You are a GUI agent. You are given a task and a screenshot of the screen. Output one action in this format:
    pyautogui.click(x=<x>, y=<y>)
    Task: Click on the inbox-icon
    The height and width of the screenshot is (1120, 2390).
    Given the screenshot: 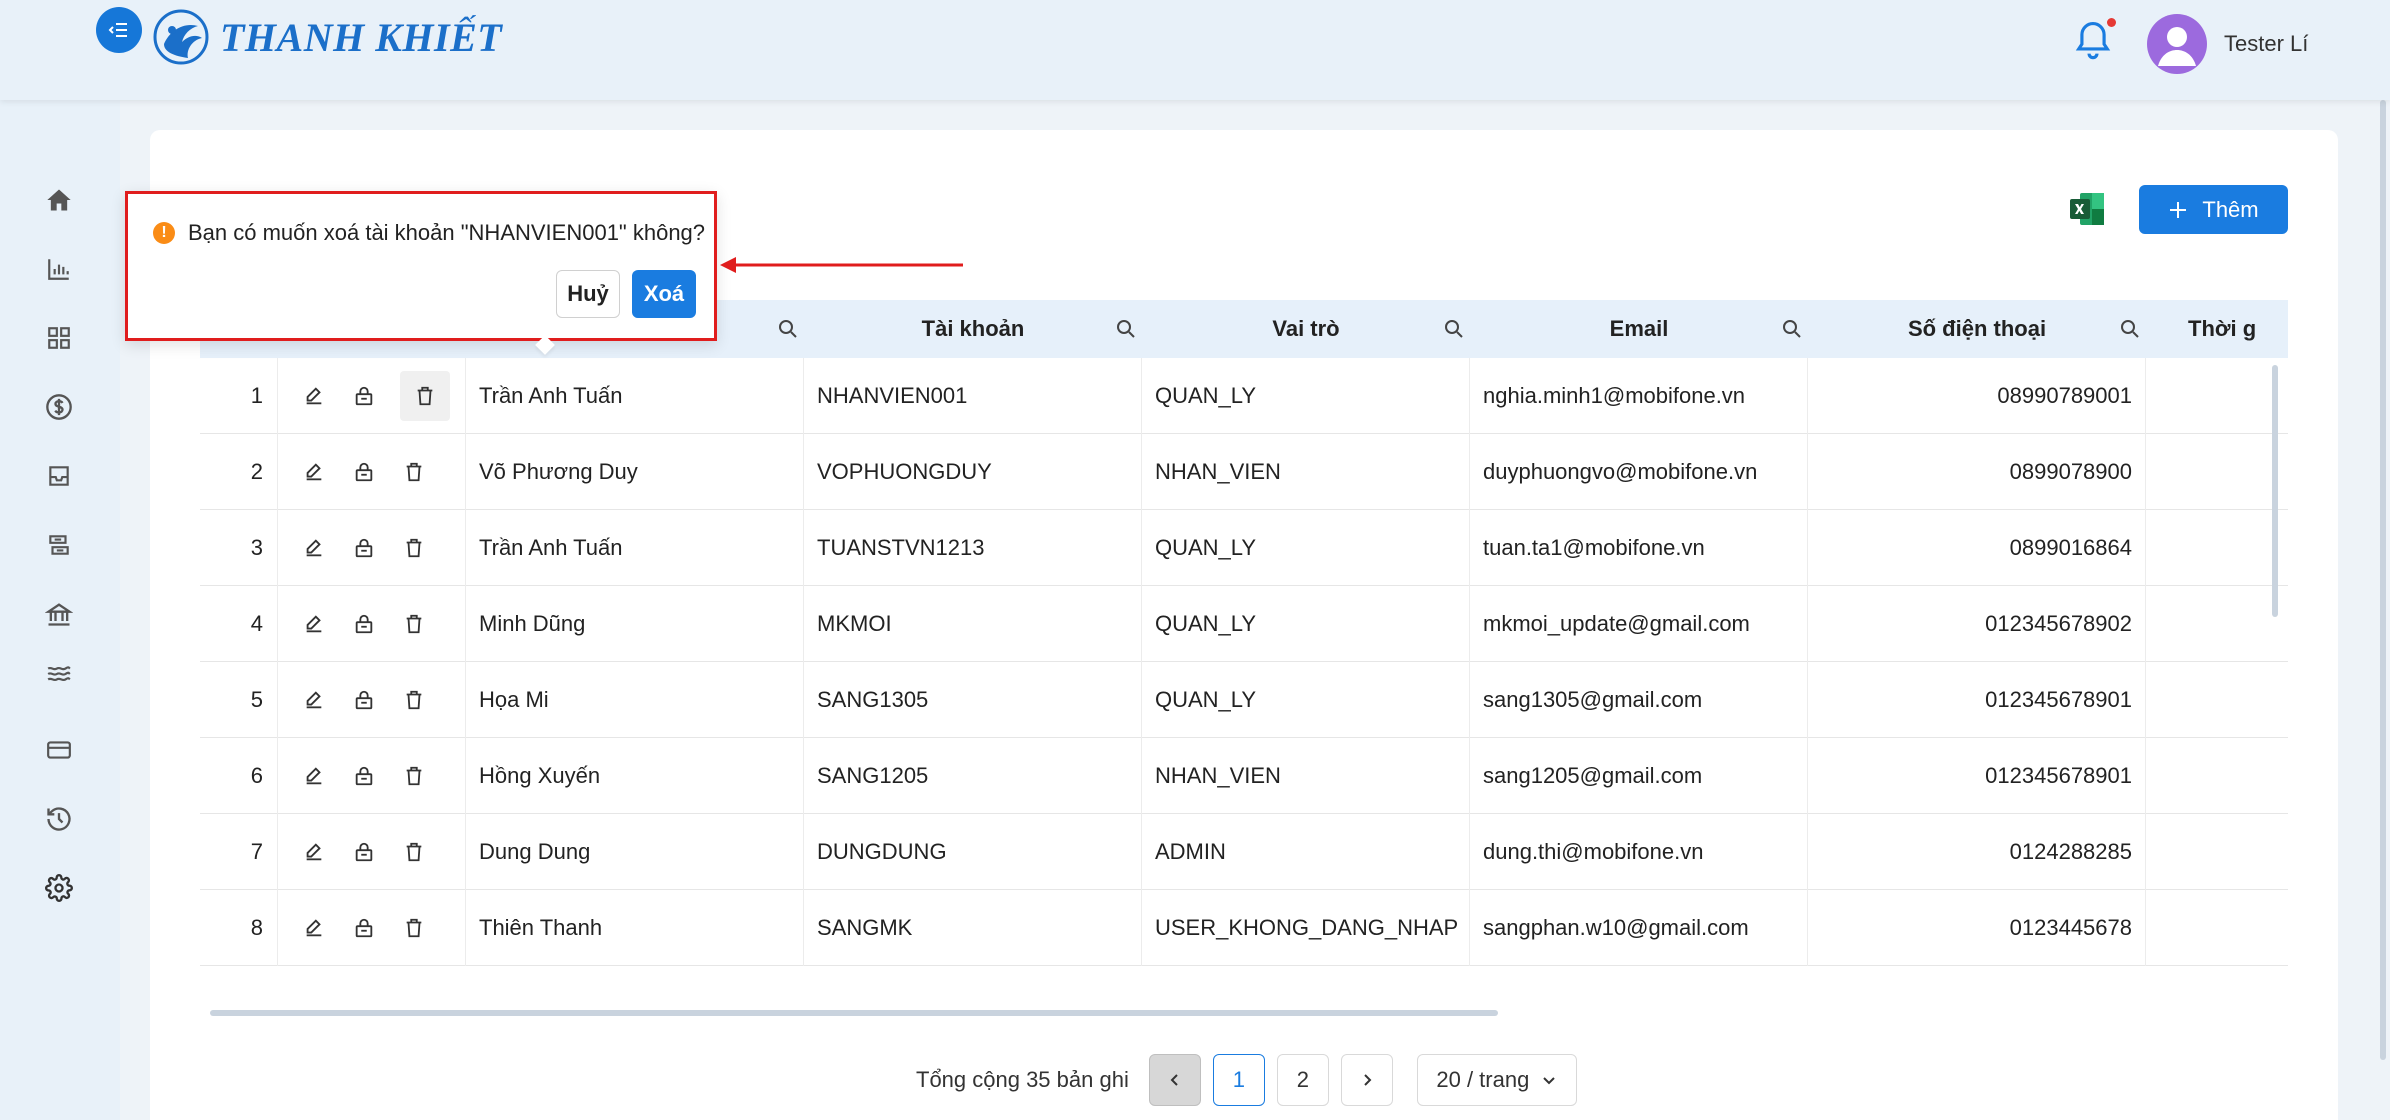 What is the action you would take?
    pyautogui.click(x=59, y=476)
    